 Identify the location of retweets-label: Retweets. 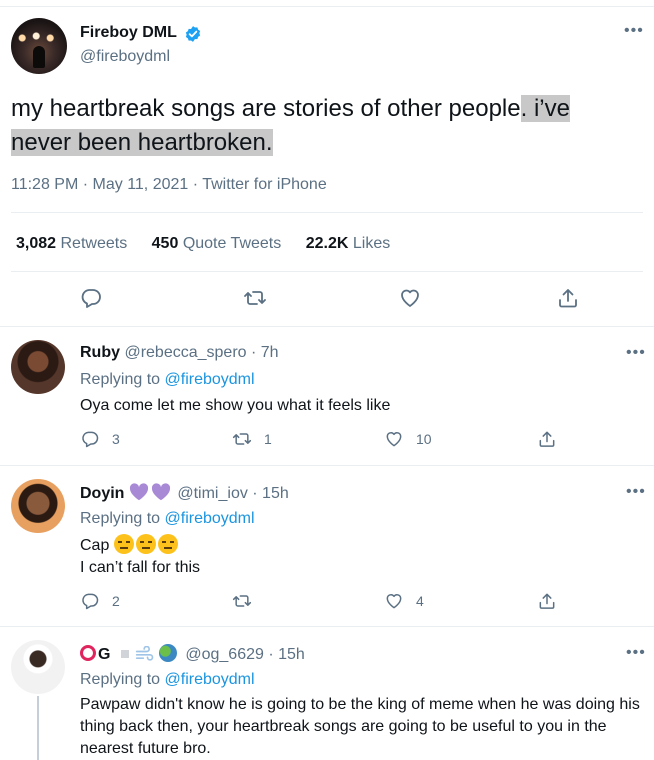
(94, 243).